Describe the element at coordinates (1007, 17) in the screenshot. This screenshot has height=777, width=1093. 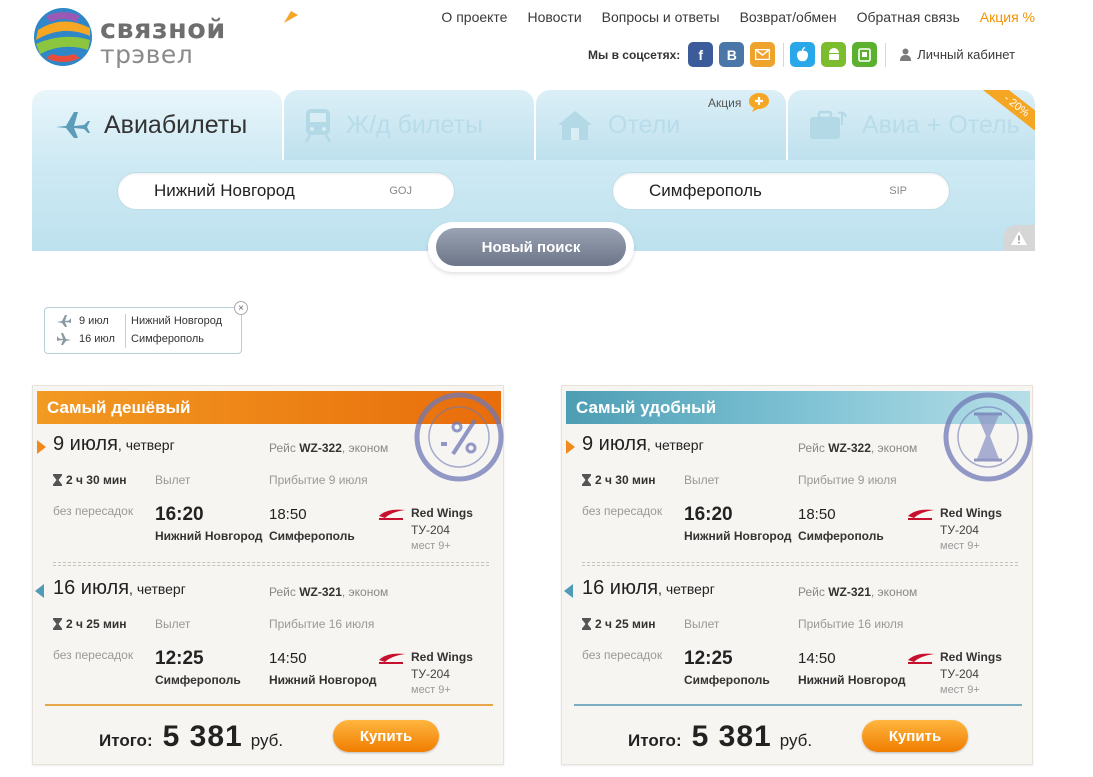
I see `nav-promo: Акция %` at that location.